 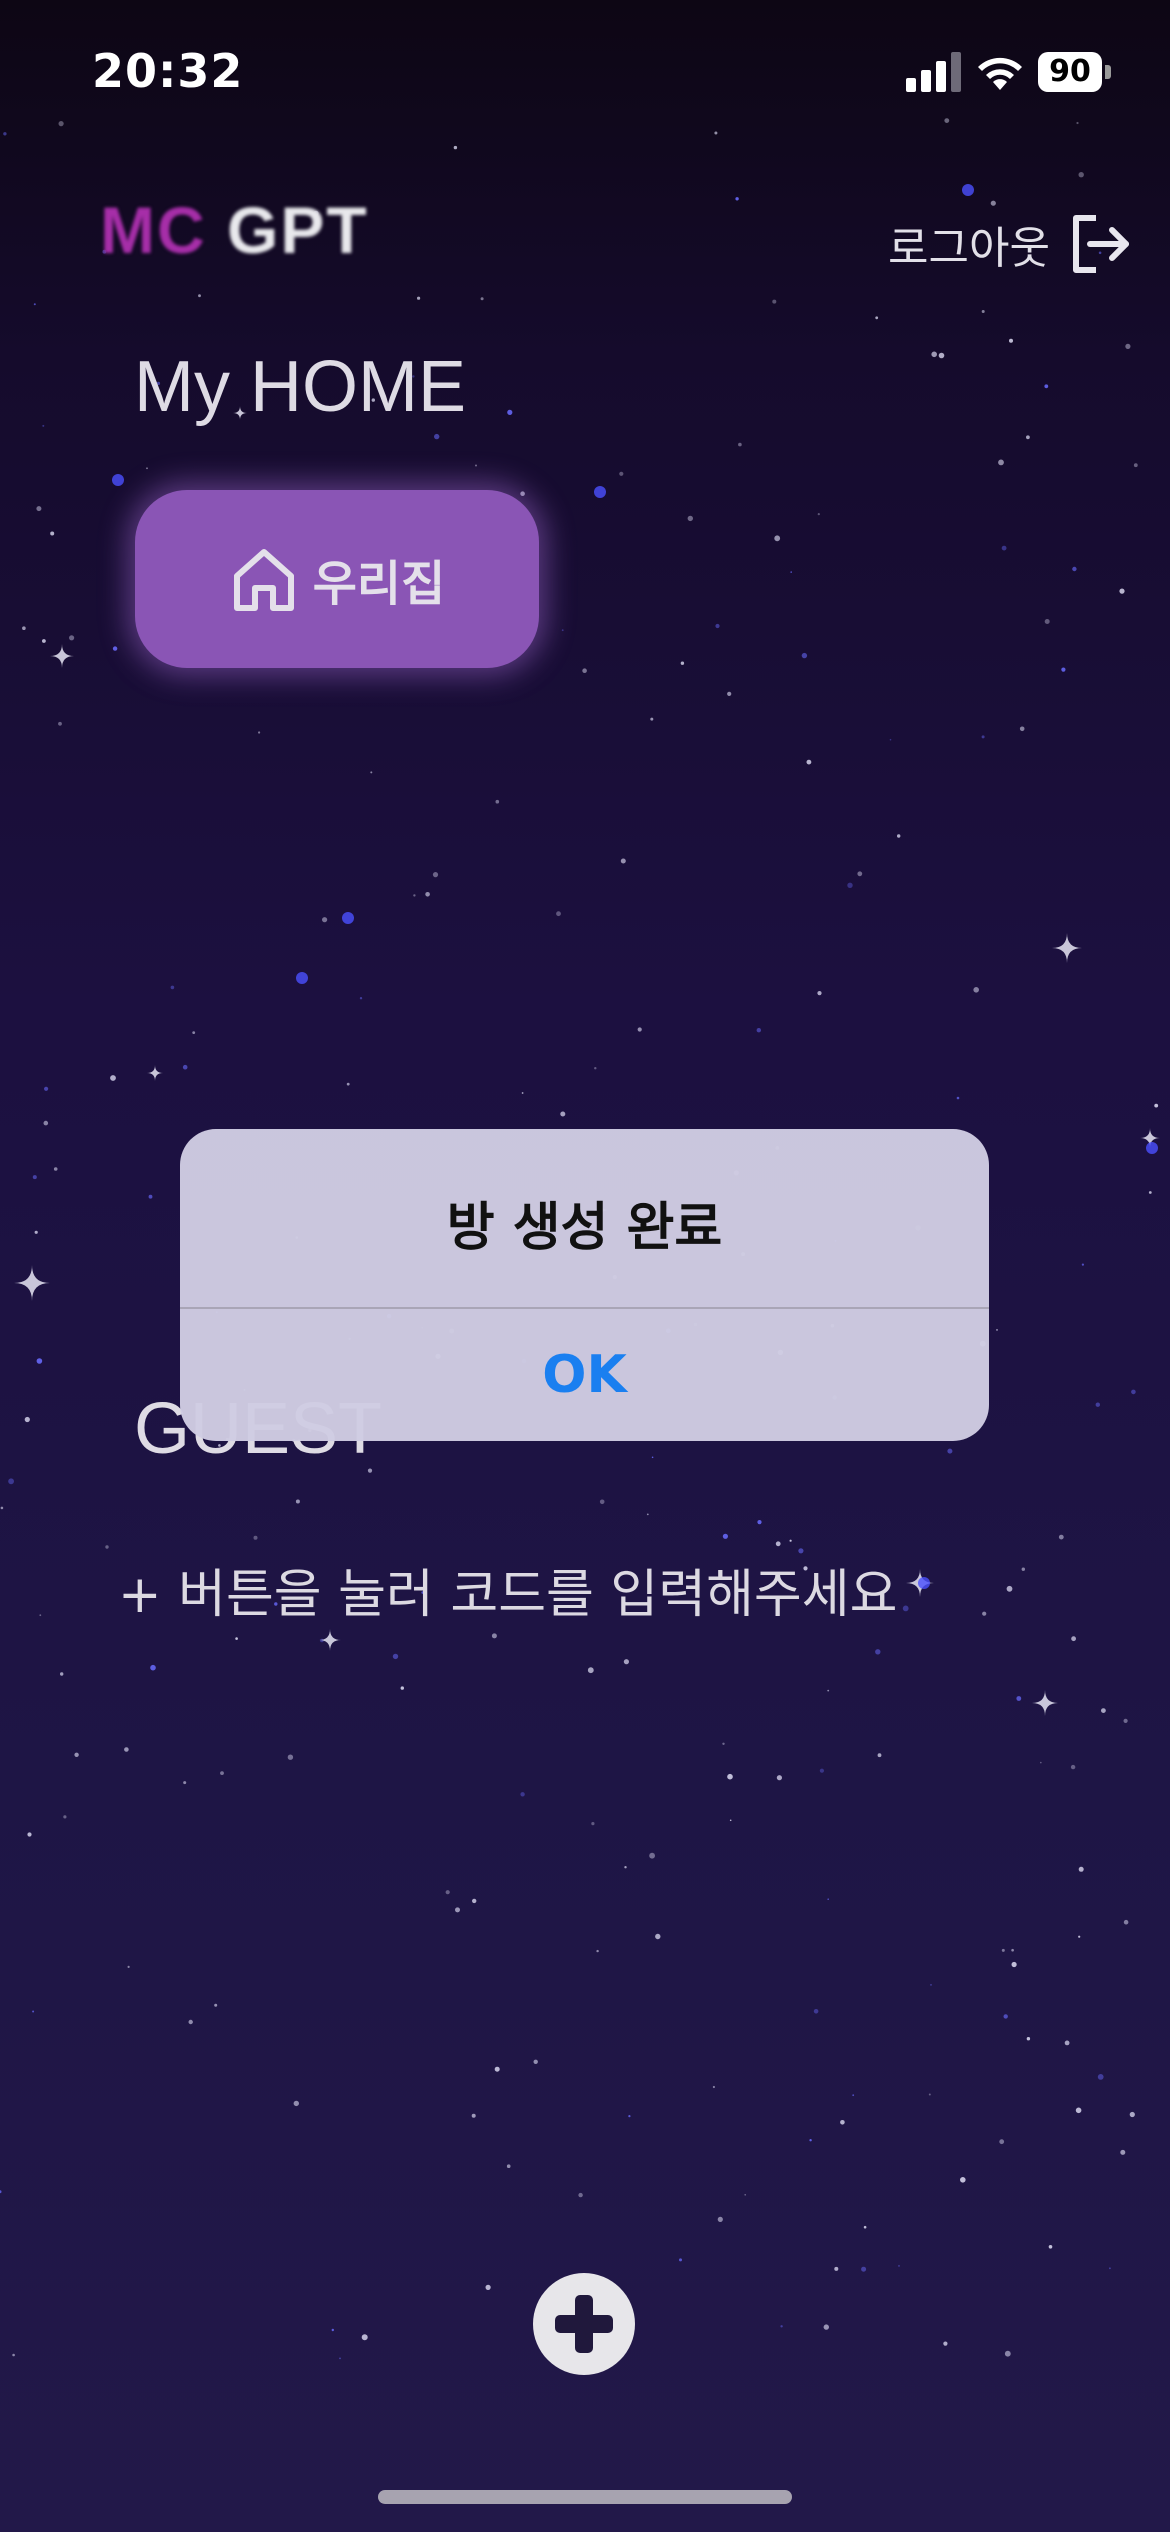 What do you see at coordinates (300, 387) in the screenshot?
I see `my-home-title: My HOME` at bounding box center [300, 387].